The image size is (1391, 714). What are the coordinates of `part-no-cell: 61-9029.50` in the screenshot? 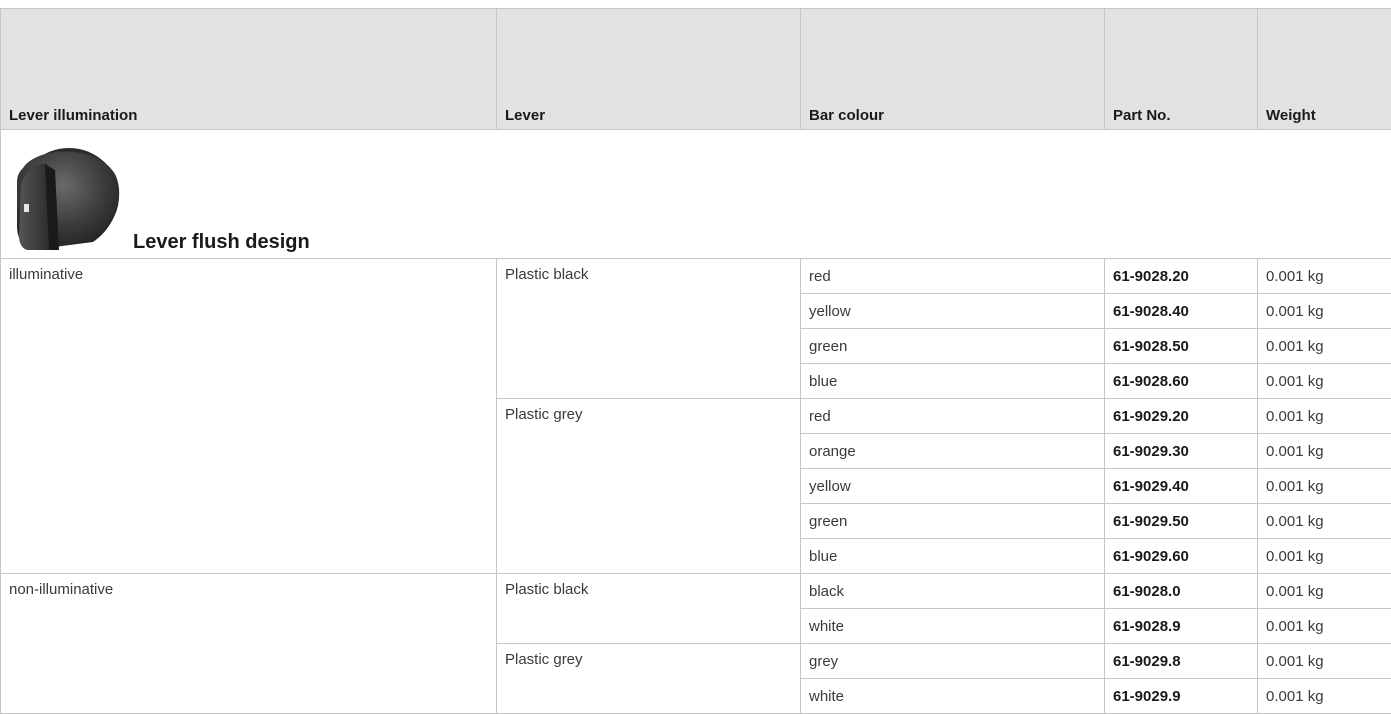 It's located at (1181, 521).